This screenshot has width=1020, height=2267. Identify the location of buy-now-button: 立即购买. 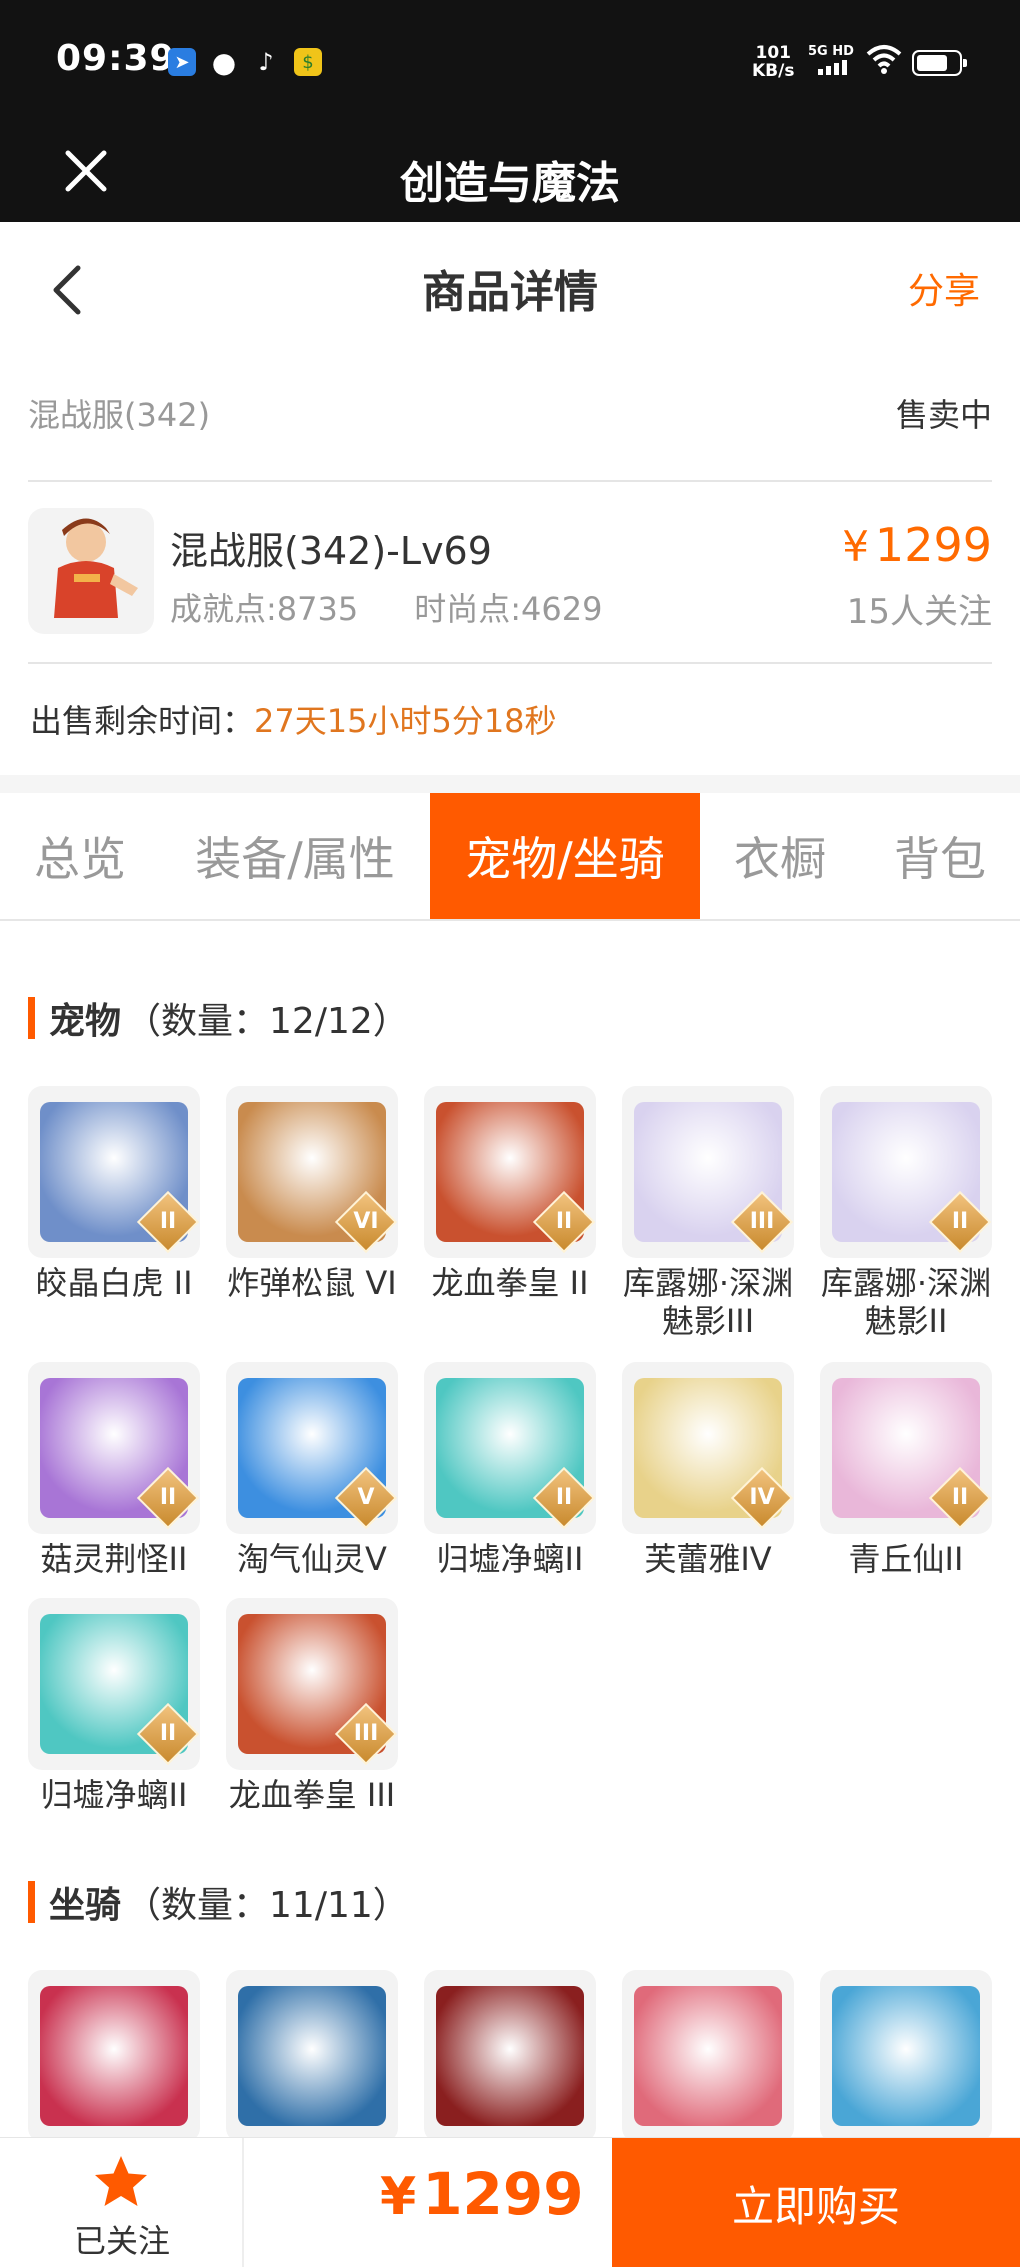
(816, 2202).